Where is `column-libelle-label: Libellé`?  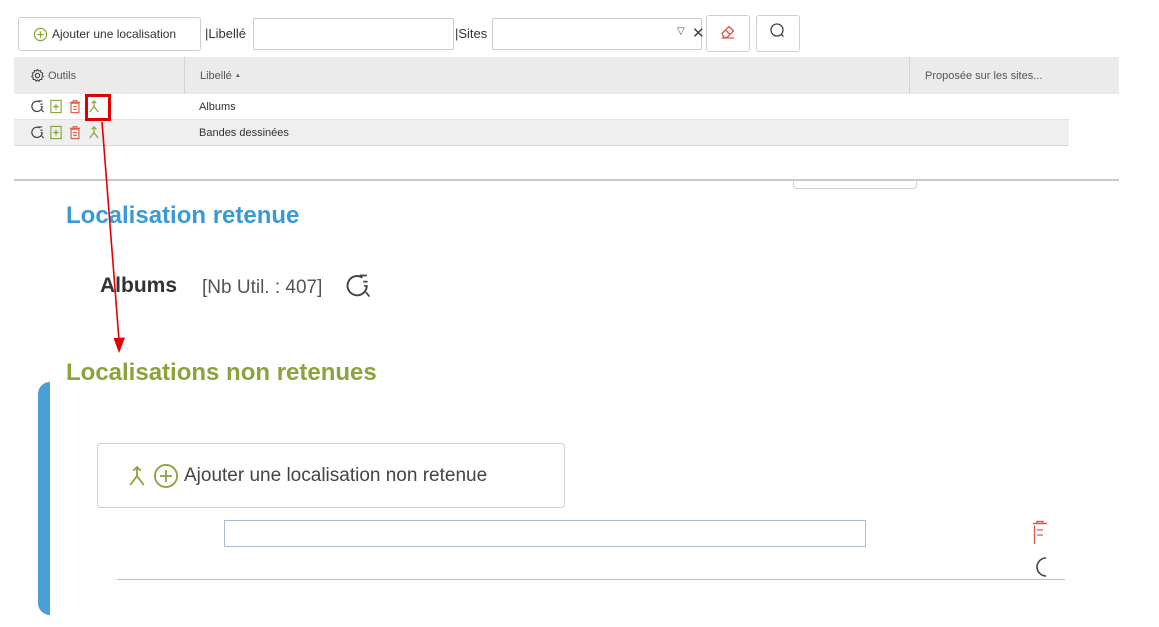
column-libelle-label: Libellé is located at coordinates (216, 75).